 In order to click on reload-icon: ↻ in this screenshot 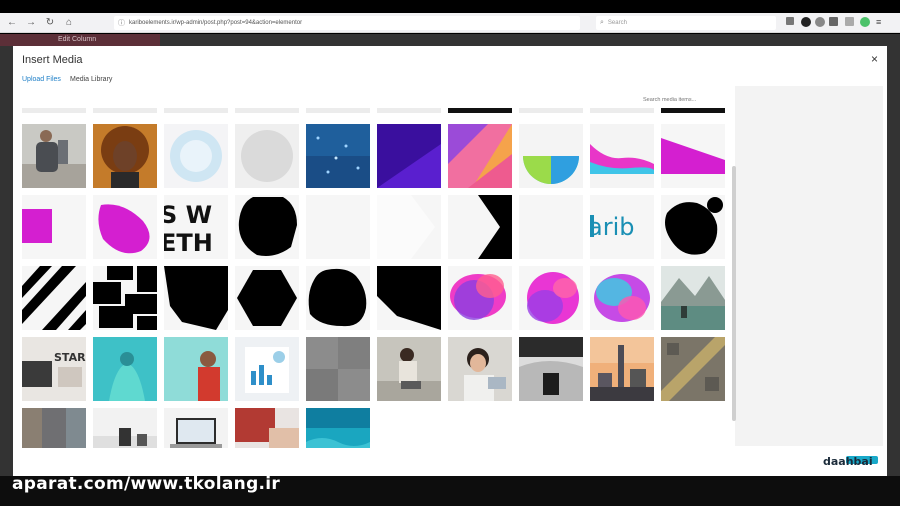, I will do `click(50, 23)`.